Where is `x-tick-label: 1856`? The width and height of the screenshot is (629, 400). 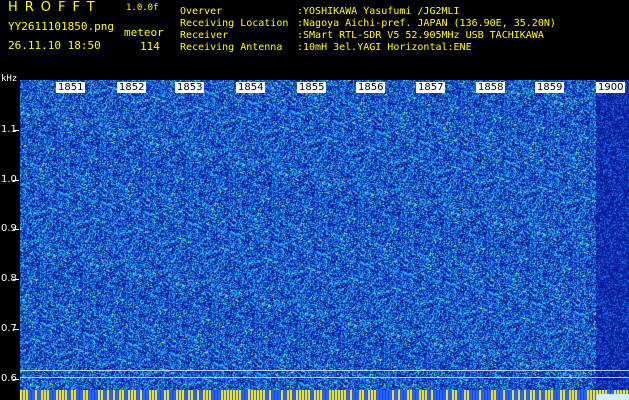
x-tick-label: 1856 is located at coordinates (371, 87).